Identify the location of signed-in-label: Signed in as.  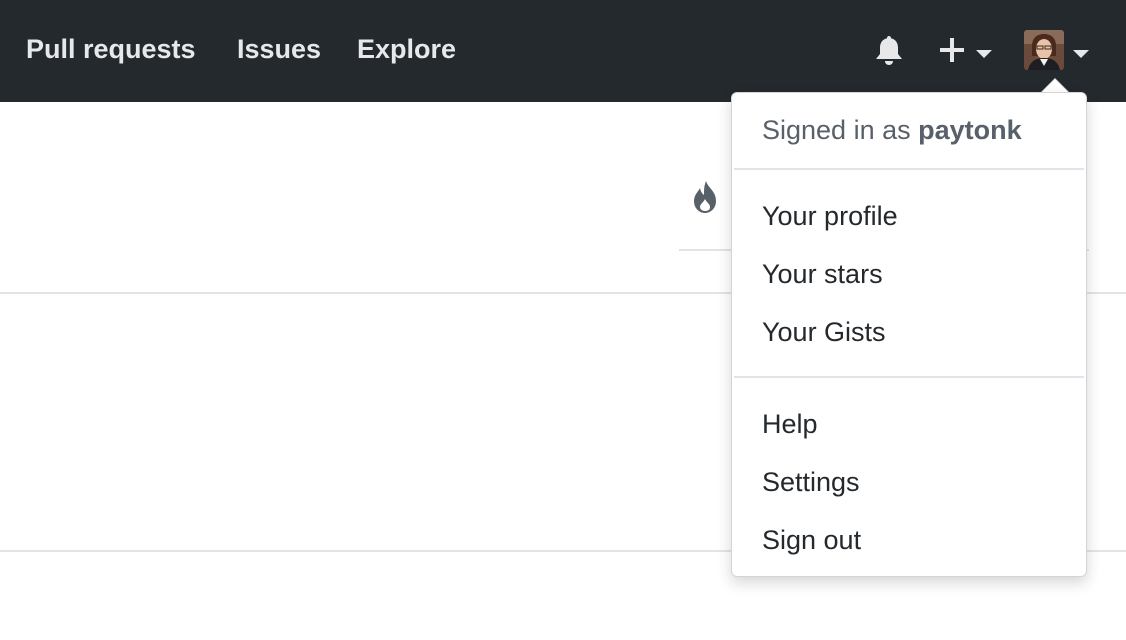
(840, 130).